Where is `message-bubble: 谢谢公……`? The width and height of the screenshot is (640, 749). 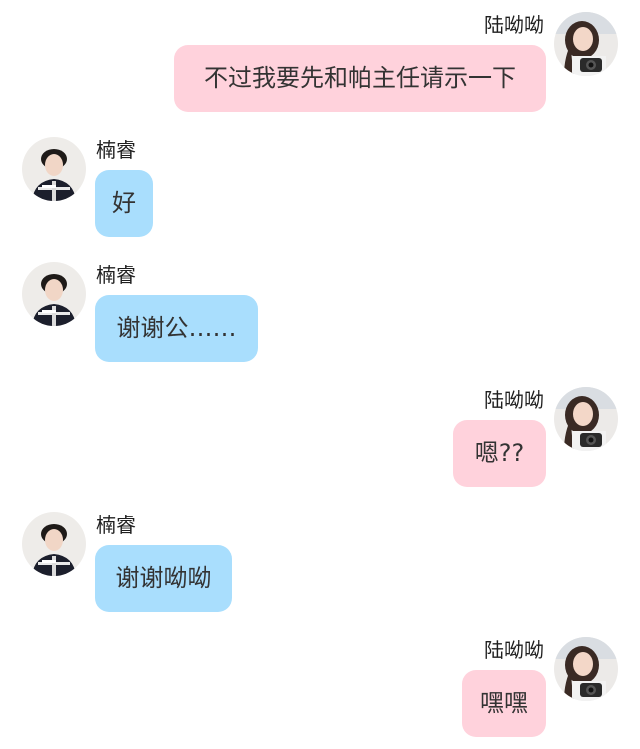
message-bubble: 谢谢公…… is located at coordinates (176, 328).